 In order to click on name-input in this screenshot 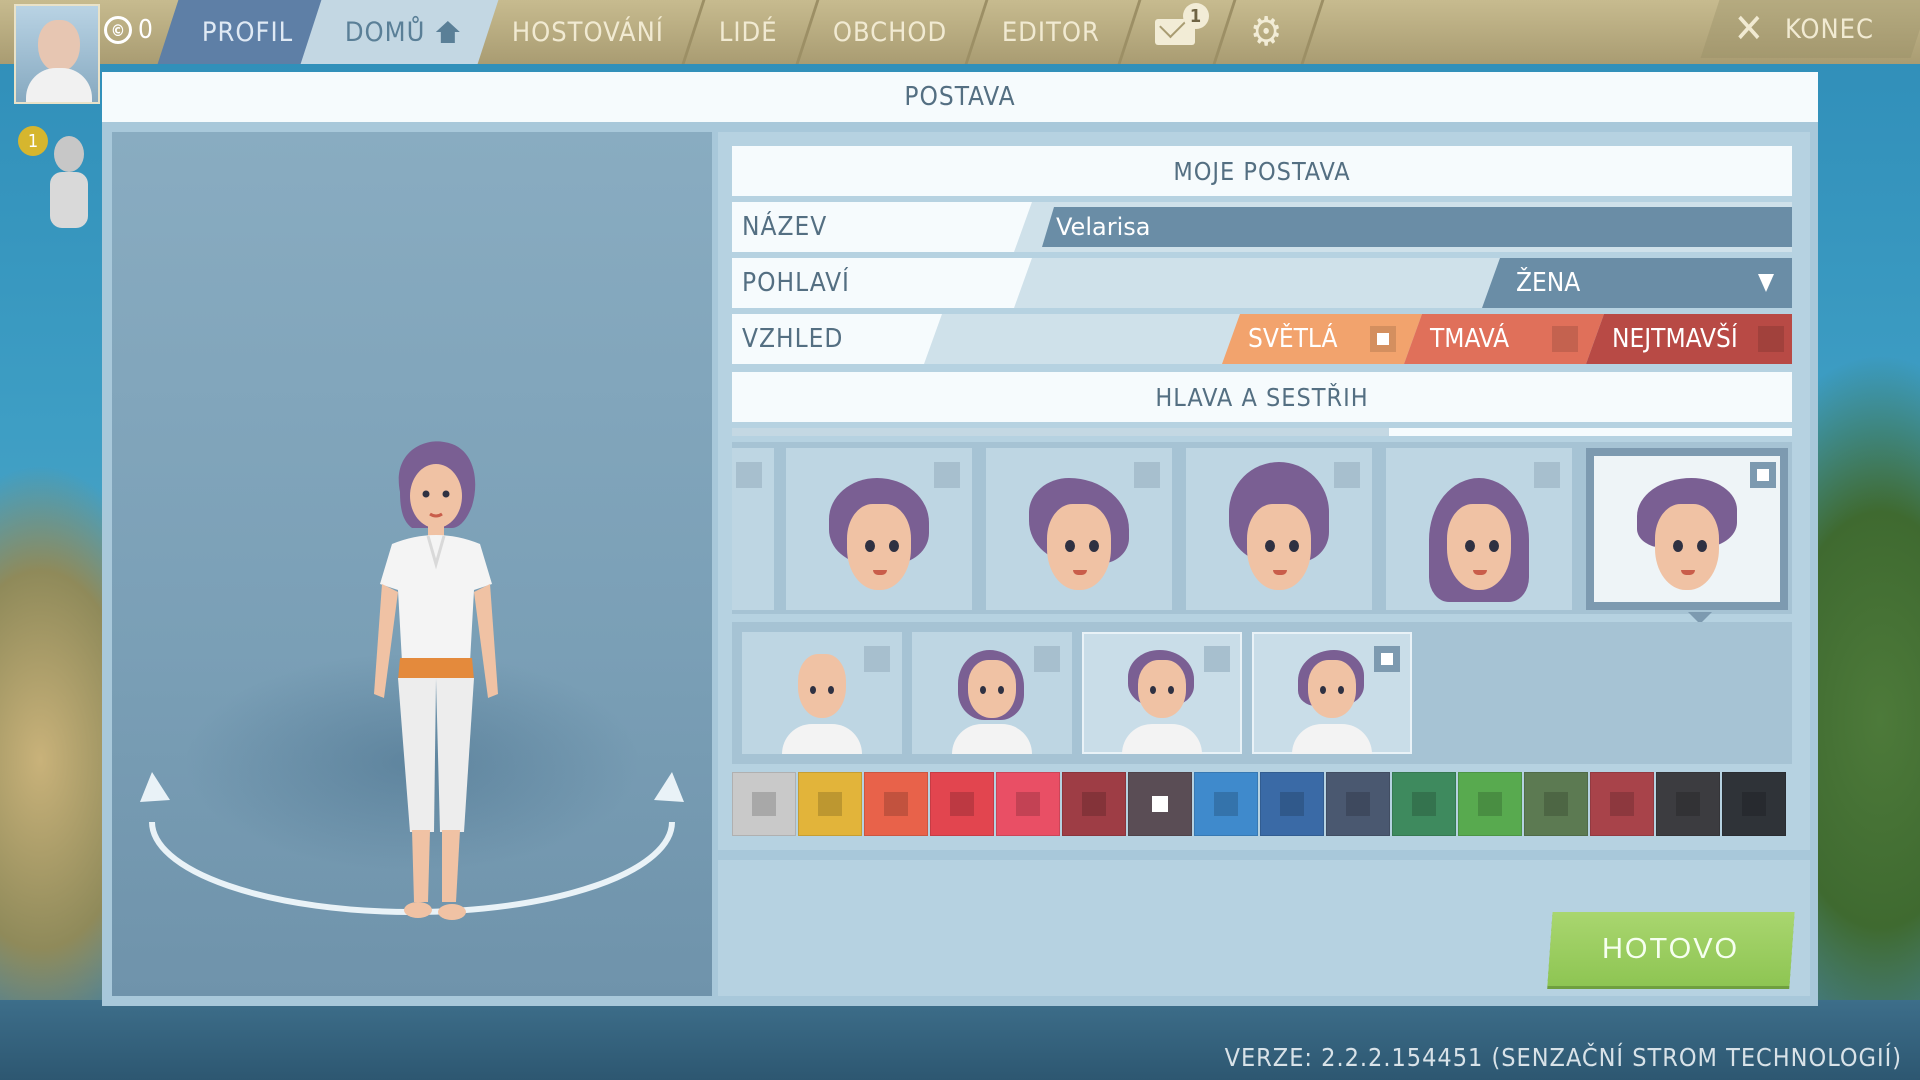, I will do `click(1417, 227)`.